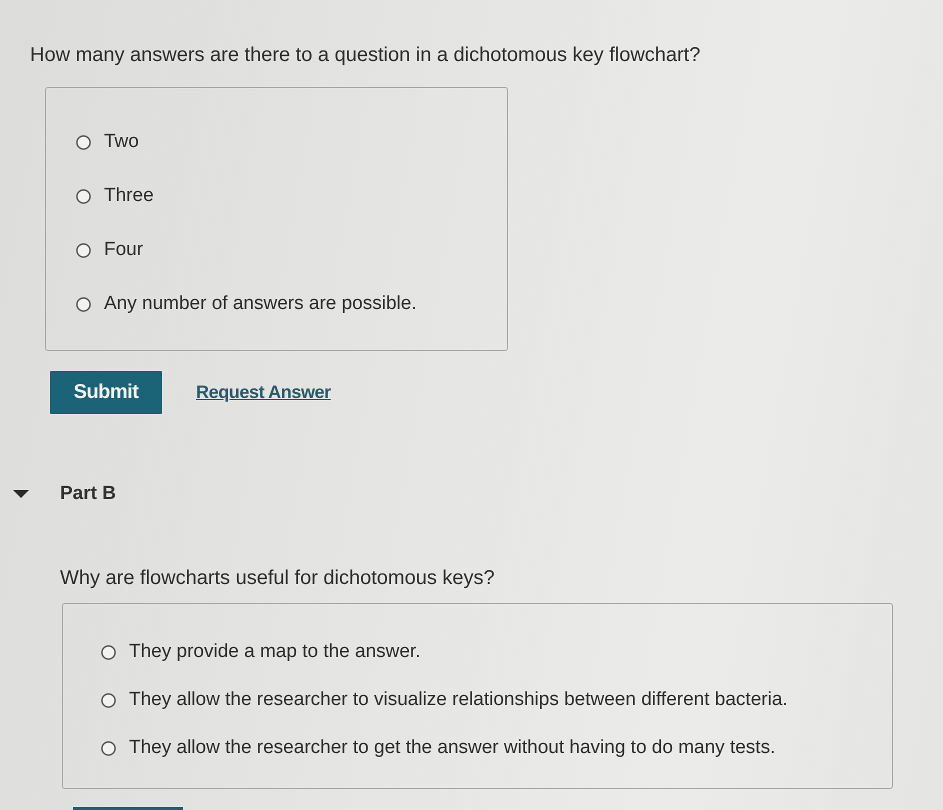  I want to click on caret-icon, so click(21, 494).